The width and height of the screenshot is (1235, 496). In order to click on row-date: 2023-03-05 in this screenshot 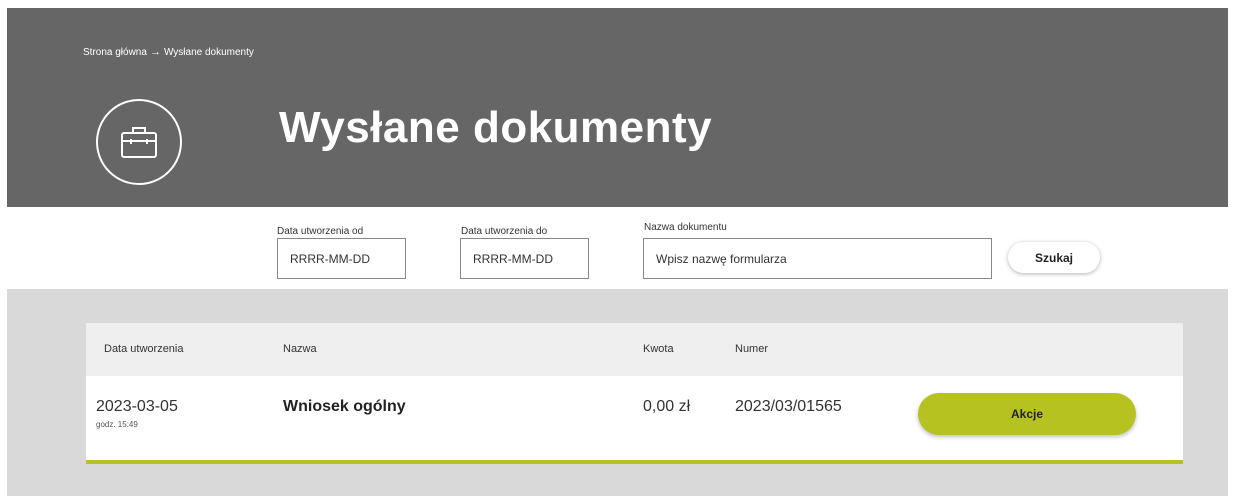, I will do `click(137, 406)`.